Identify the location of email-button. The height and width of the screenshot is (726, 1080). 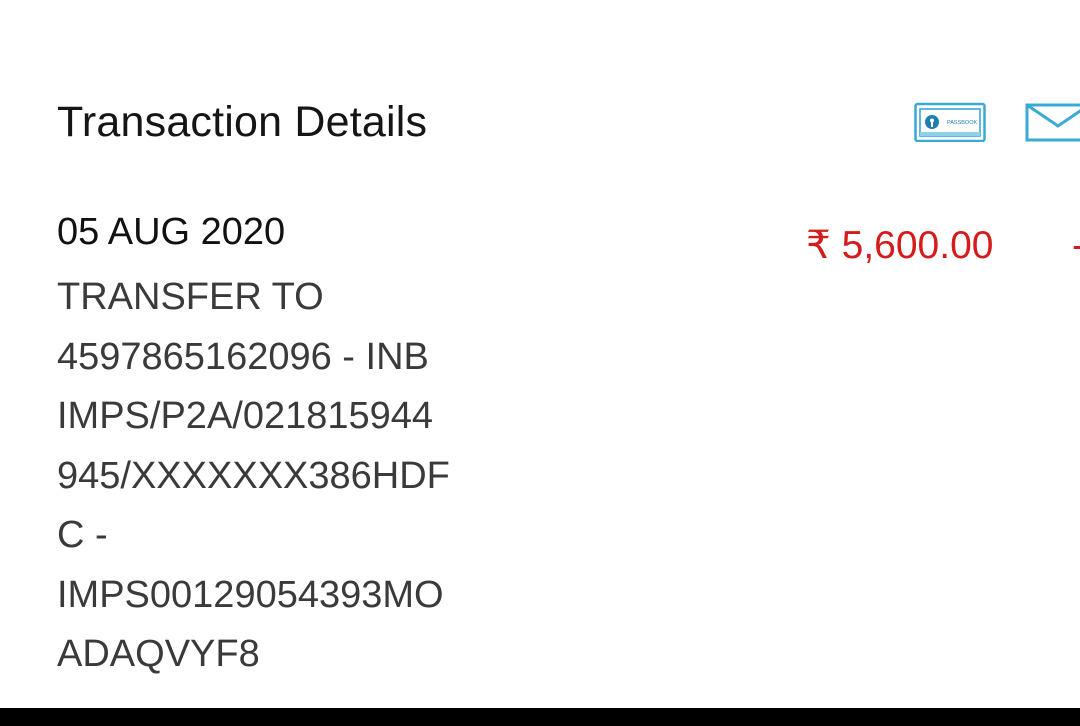
(1052, 122).